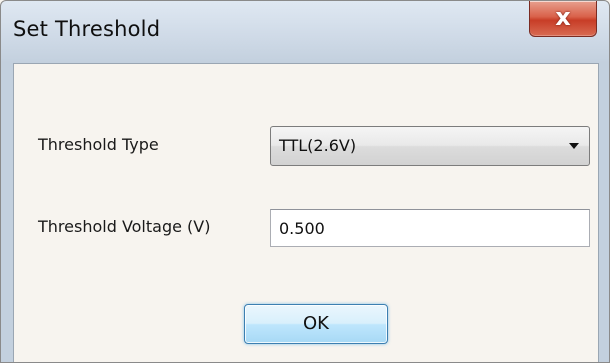  I want to click on close-button: x, so click(563, 19).